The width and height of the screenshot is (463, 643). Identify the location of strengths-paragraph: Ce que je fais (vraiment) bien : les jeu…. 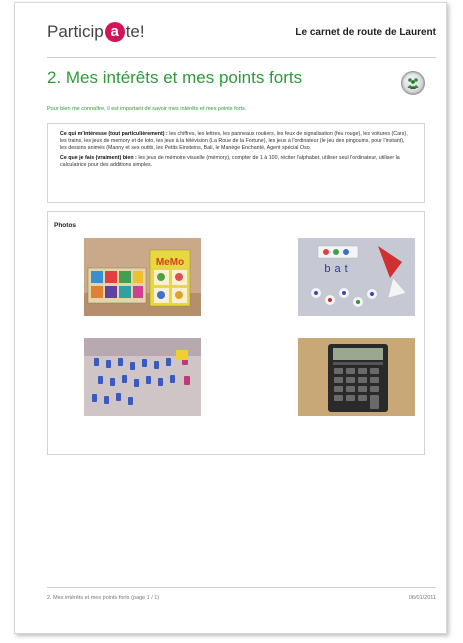
(236, 162).